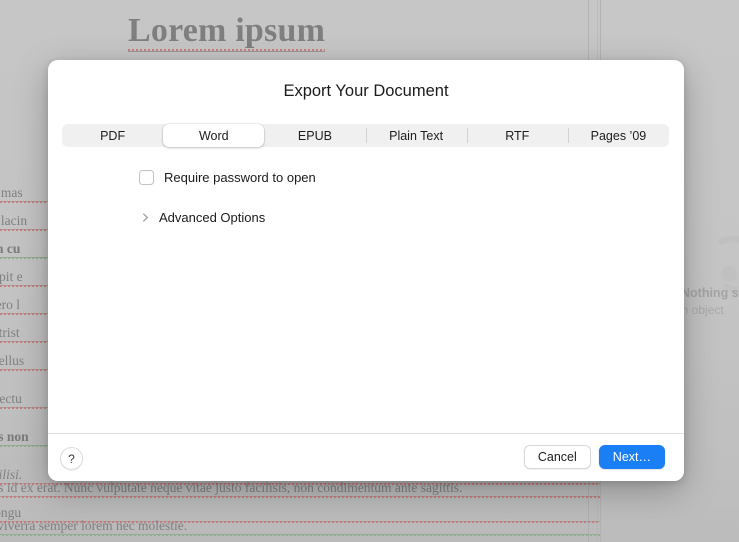  What do you see at coordinates (212, 217) in the screenshot?
I see `advanced-options-label: Advanced Options` at bounding box center [212, 217].